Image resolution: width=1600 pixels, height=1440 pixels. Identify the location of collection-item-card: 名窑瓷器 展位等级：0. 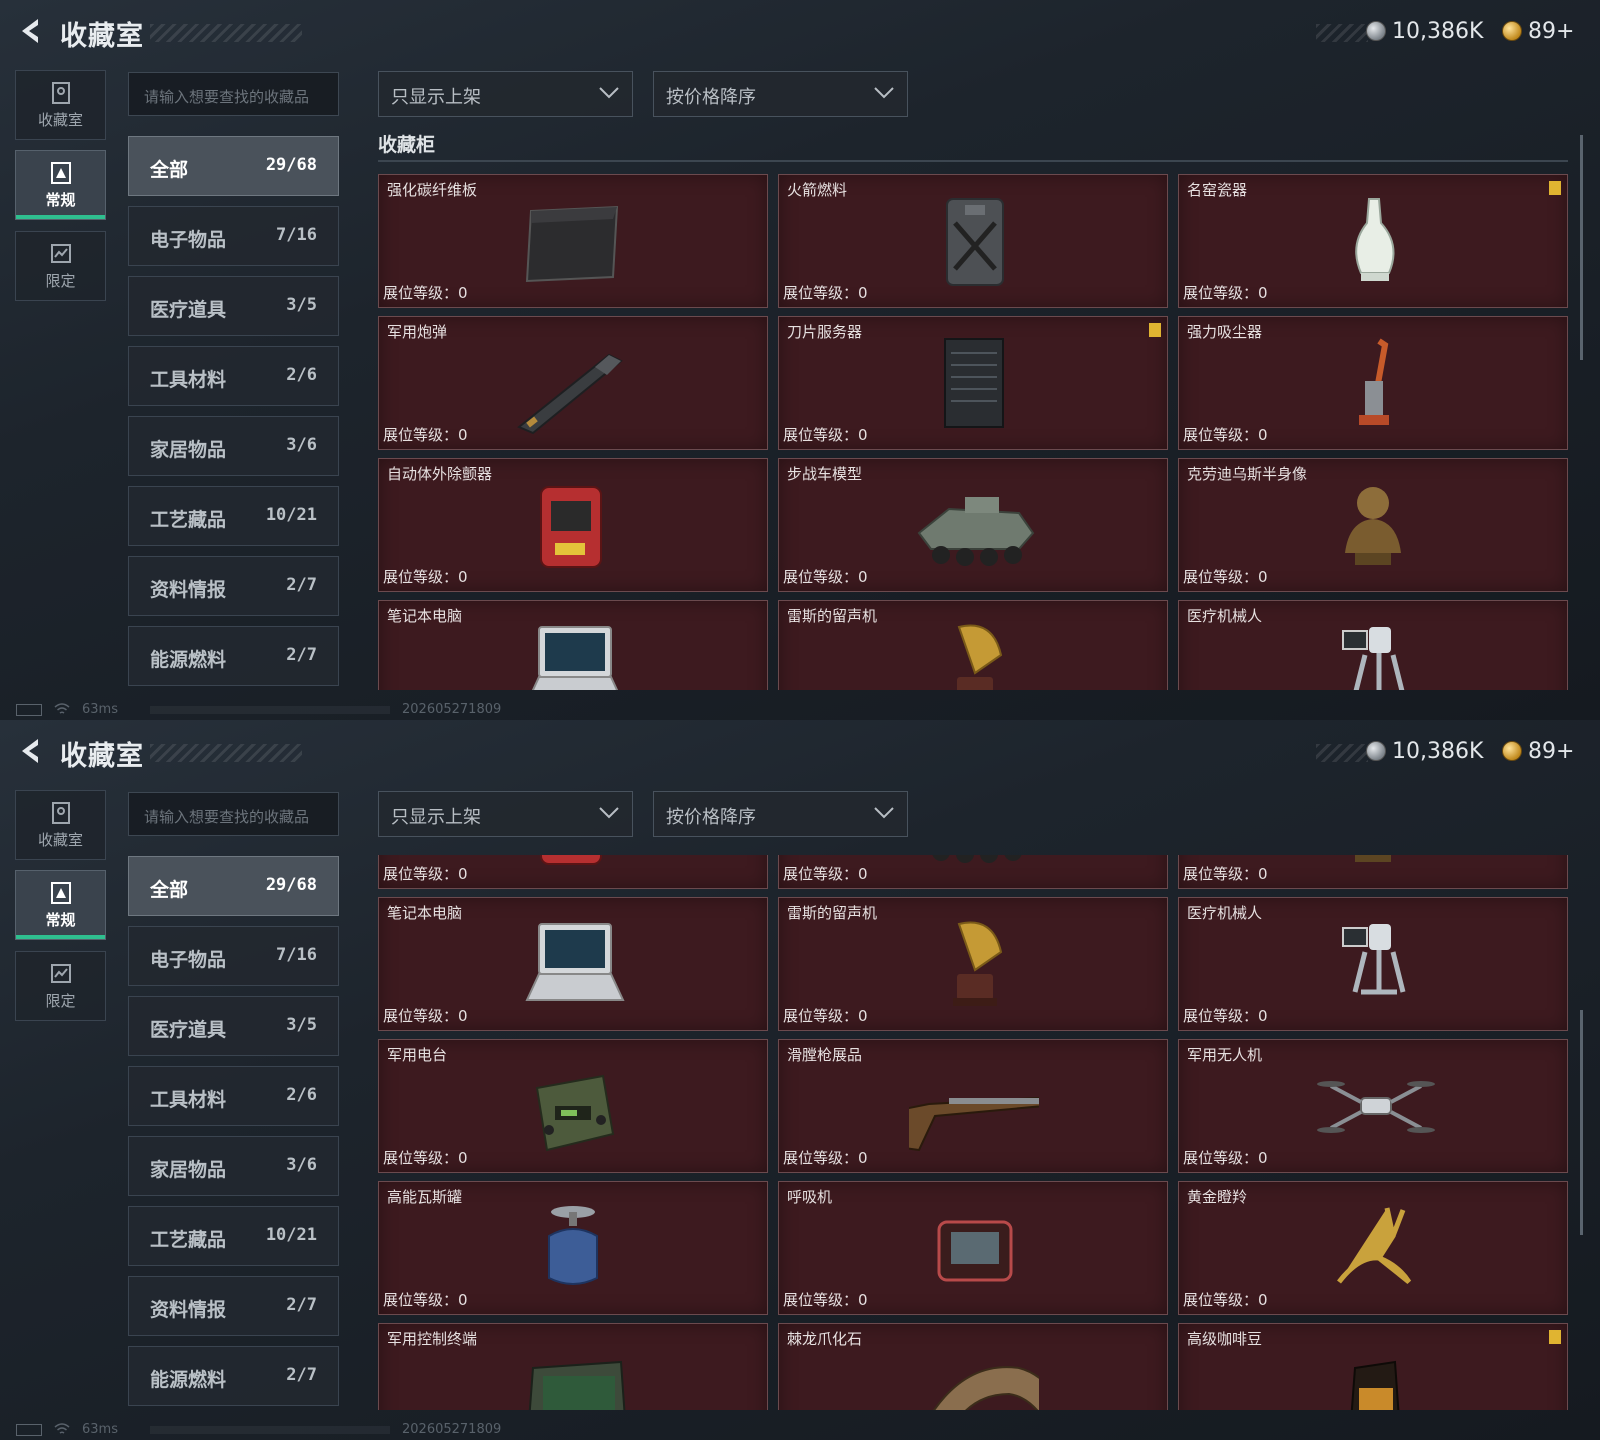
(1373, 241).